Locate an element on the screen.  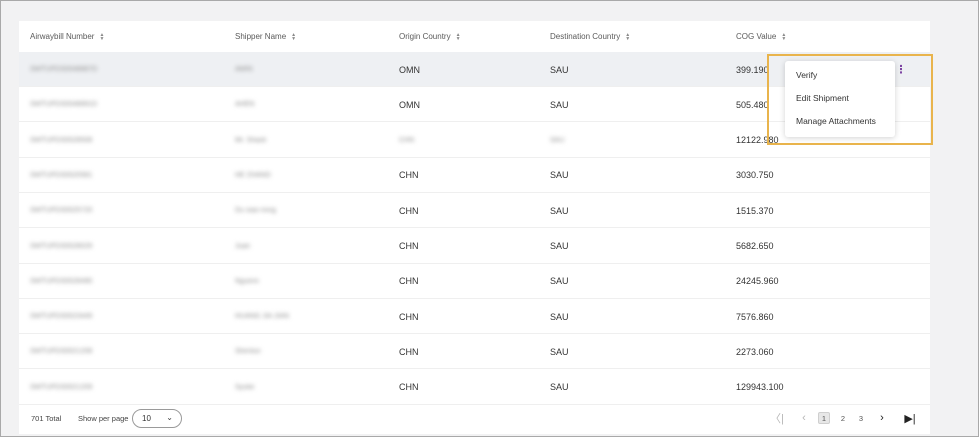
per-page-label: Show per page is located at coordinates (103, 418).